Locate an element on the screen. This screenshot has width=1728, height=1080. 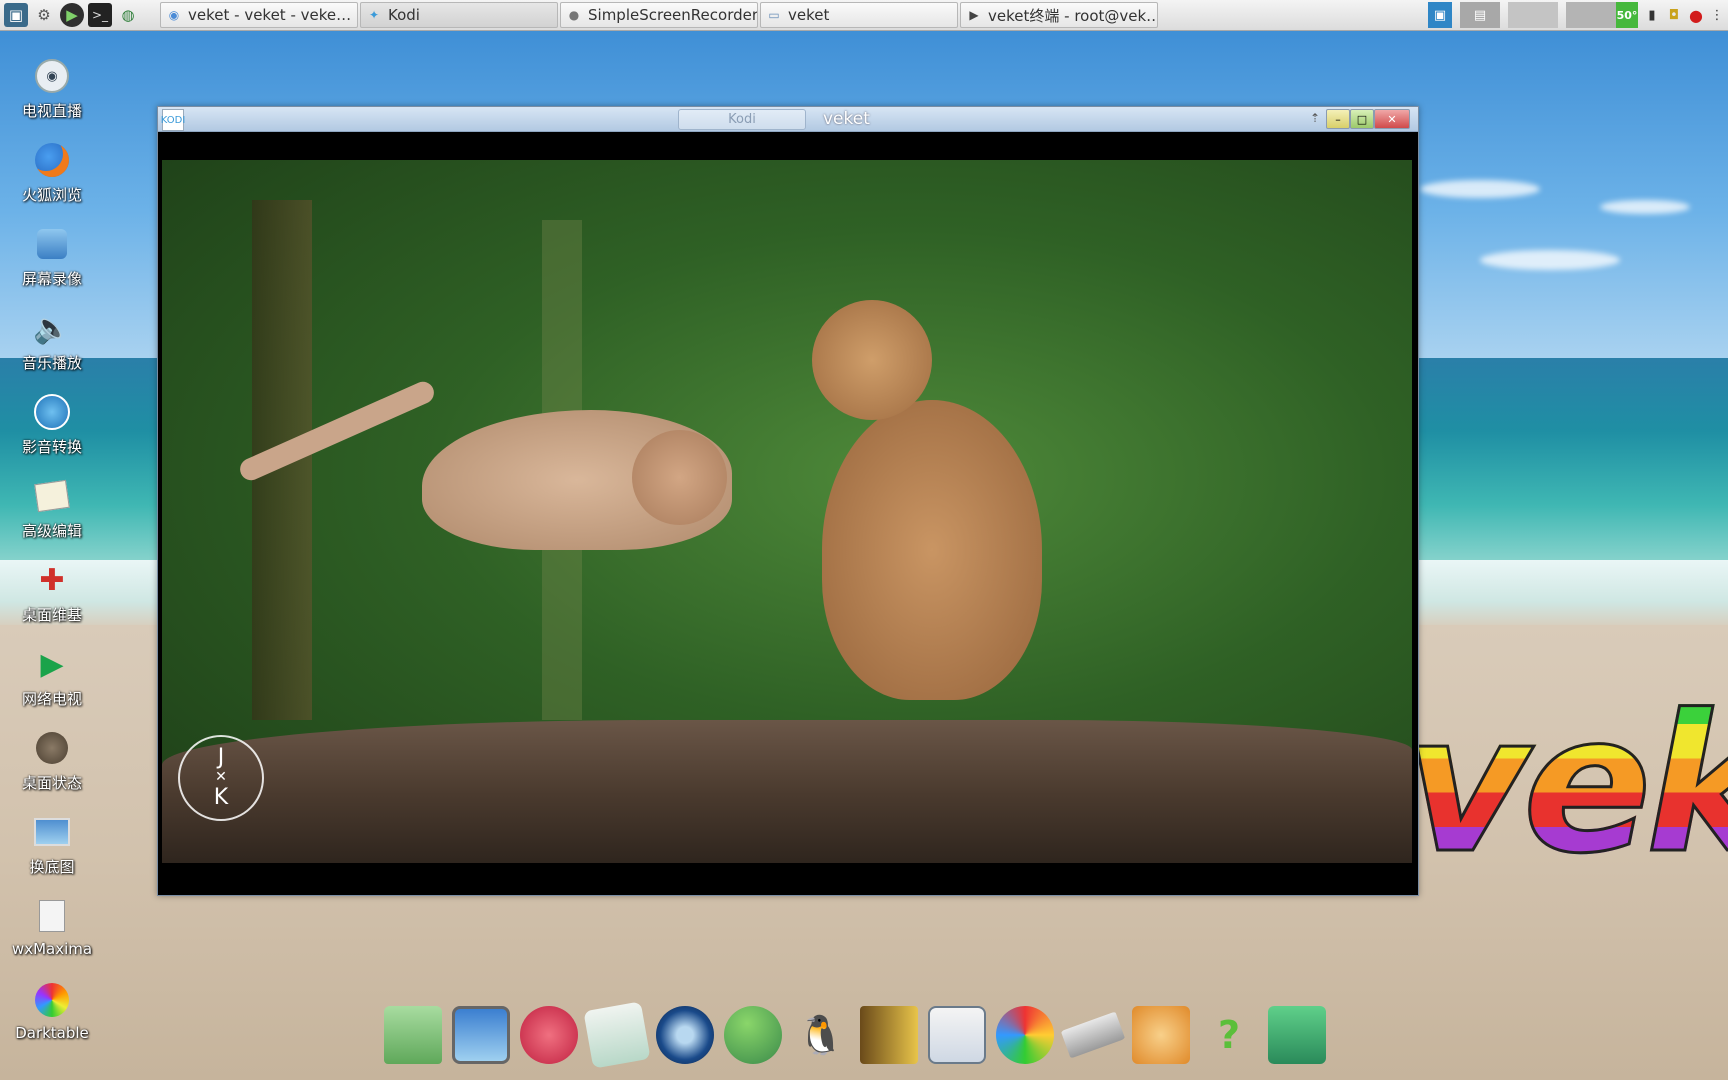
media-player-icon is located at coordinates (685, 1035).